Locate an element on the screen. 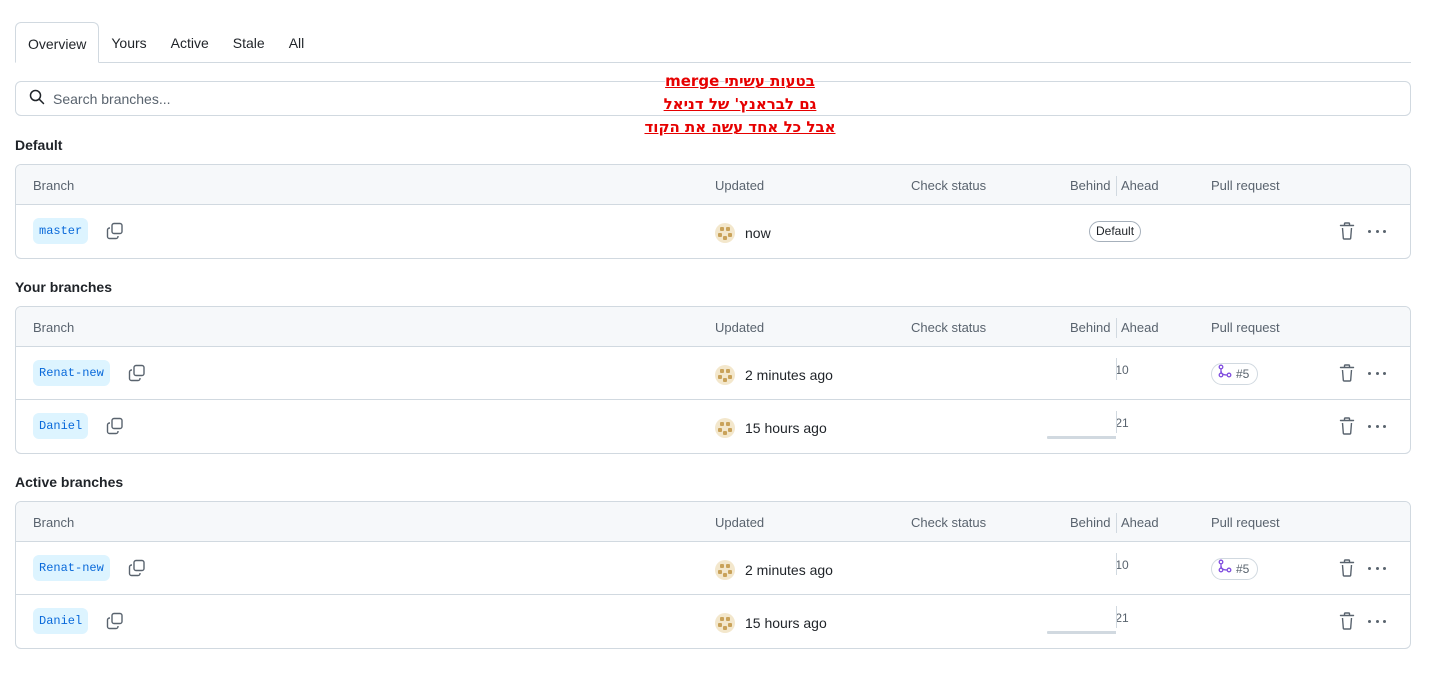 Image resolution: width=1433 pixels, height=675 pixels. tab-all: All is located at coordinates (297, 42).